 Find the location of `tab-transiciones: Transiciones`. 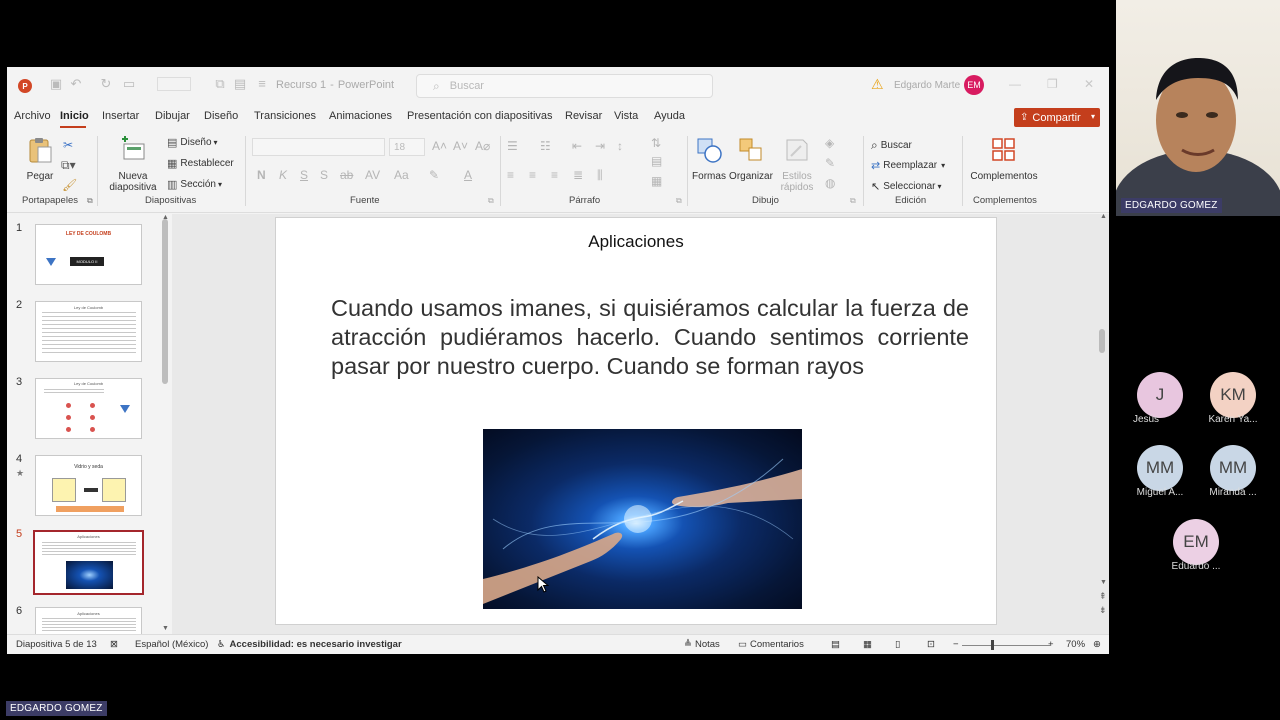

tab-transiciones: Transiciones is located at coordinates (285, 116).